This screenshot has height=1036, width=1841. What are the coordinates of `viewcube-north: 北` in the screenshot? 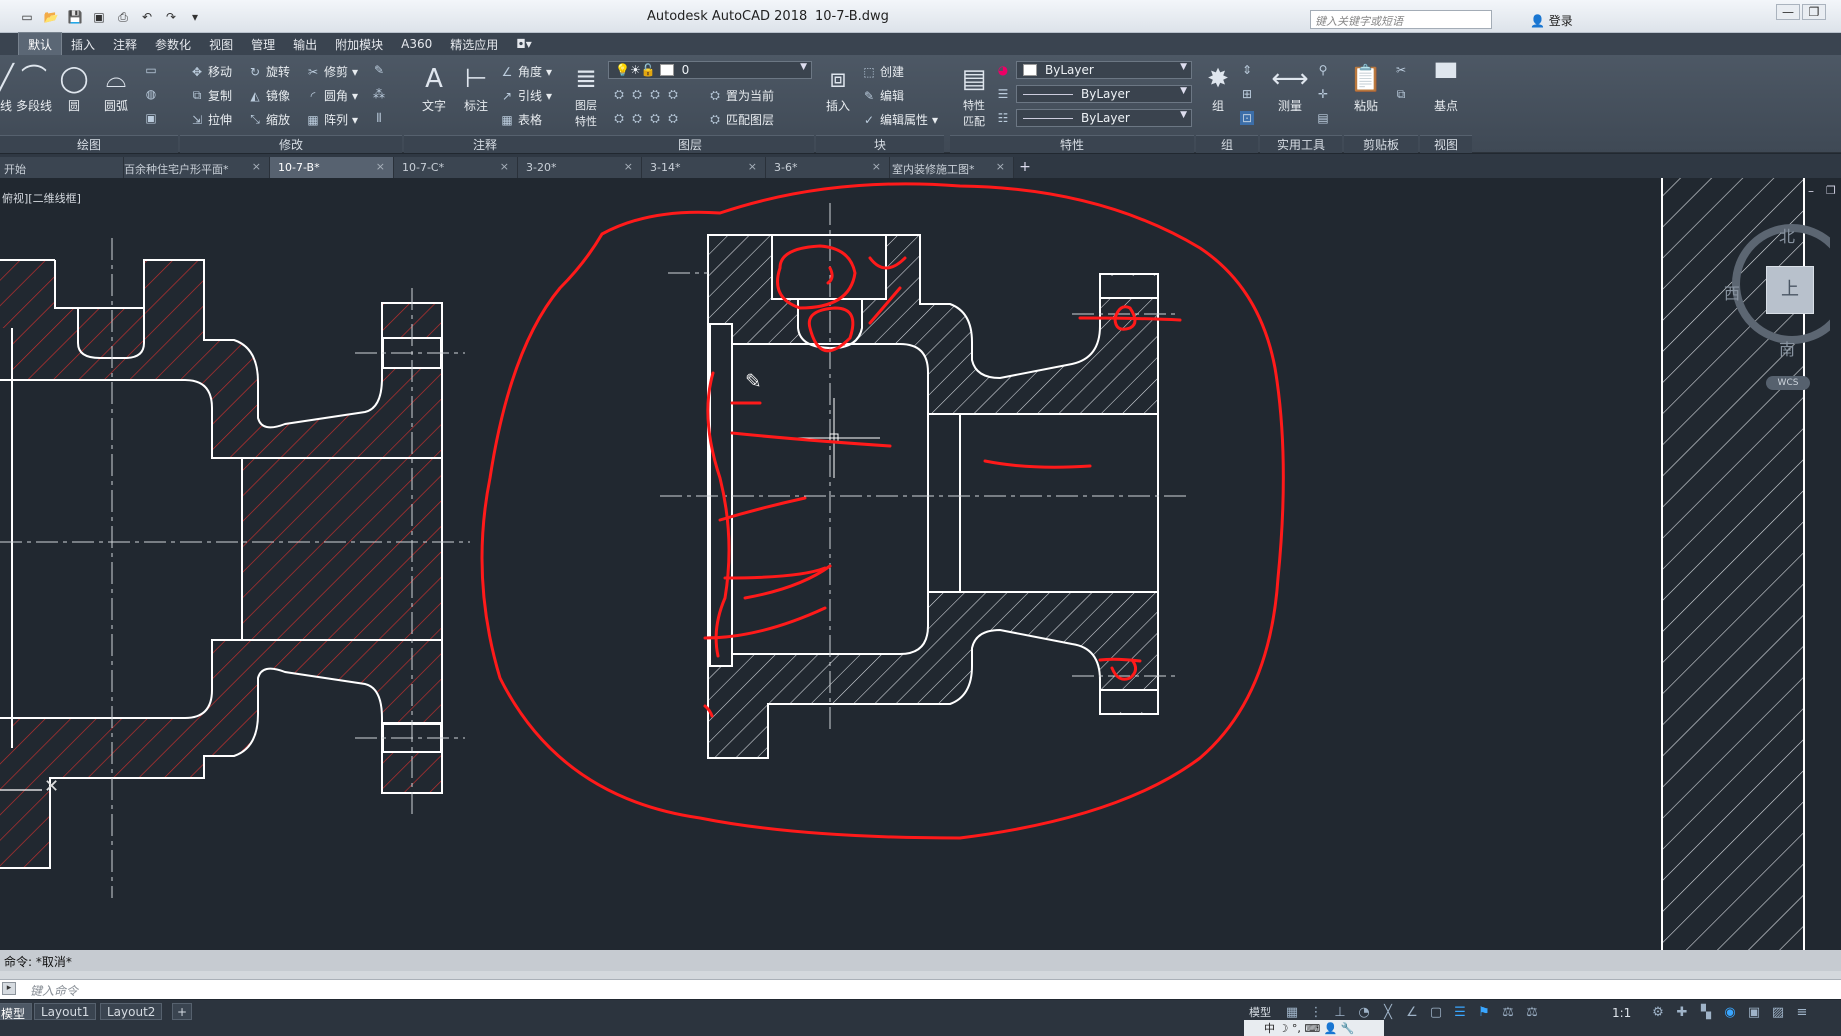 It's located at (1787, 235).